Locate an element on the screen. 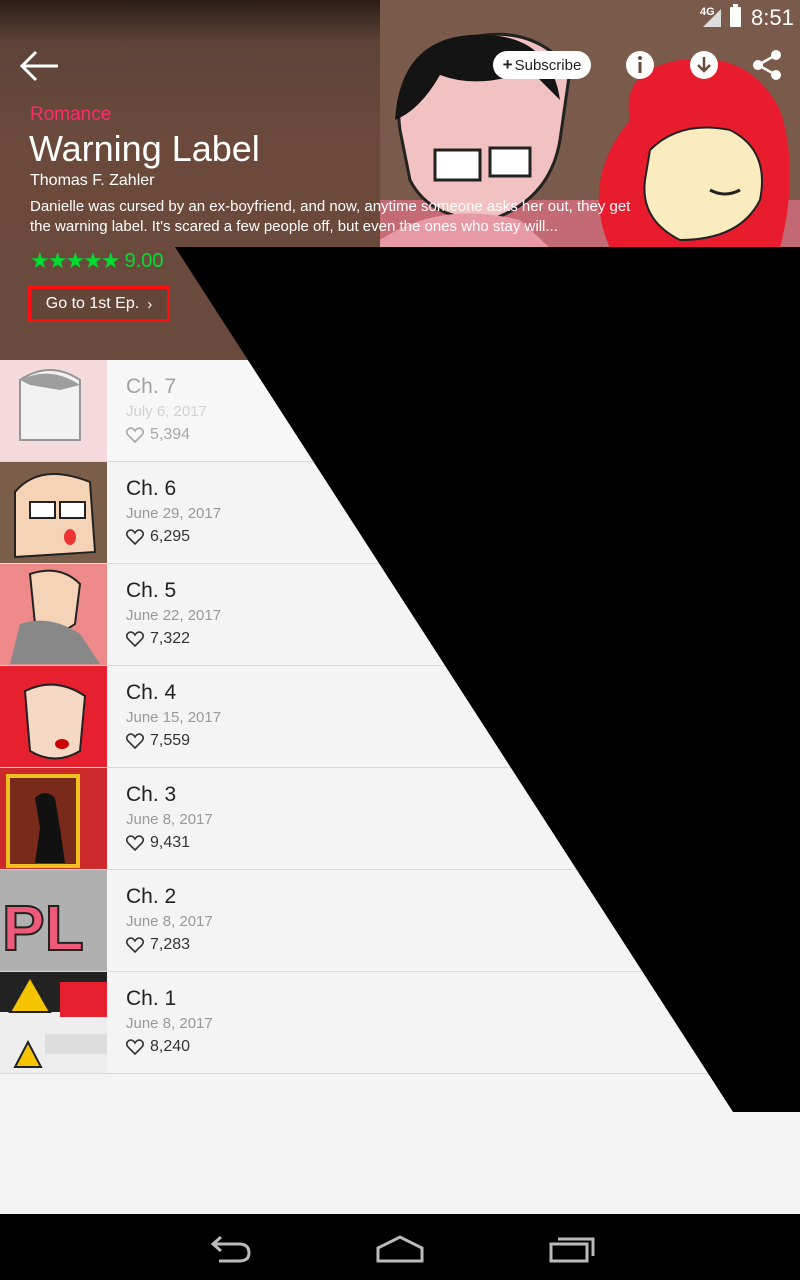 The height and width of the screenshot is (1280, 800). go-to-first-episode-button: Go to 1st Ep. › is located at coordinates (99, 304).